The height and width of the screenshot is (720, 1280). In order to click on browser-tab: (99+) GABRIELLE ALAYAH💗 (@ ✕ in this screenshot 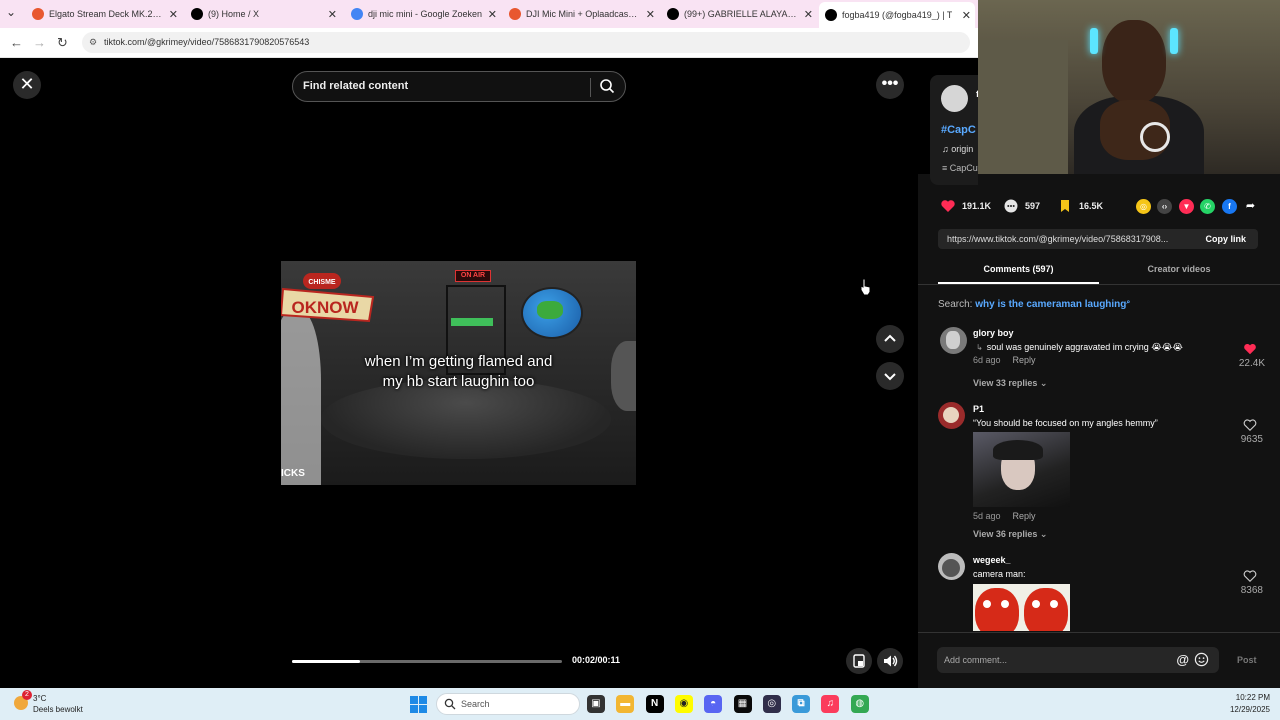, I will do `click(739, 14)`.